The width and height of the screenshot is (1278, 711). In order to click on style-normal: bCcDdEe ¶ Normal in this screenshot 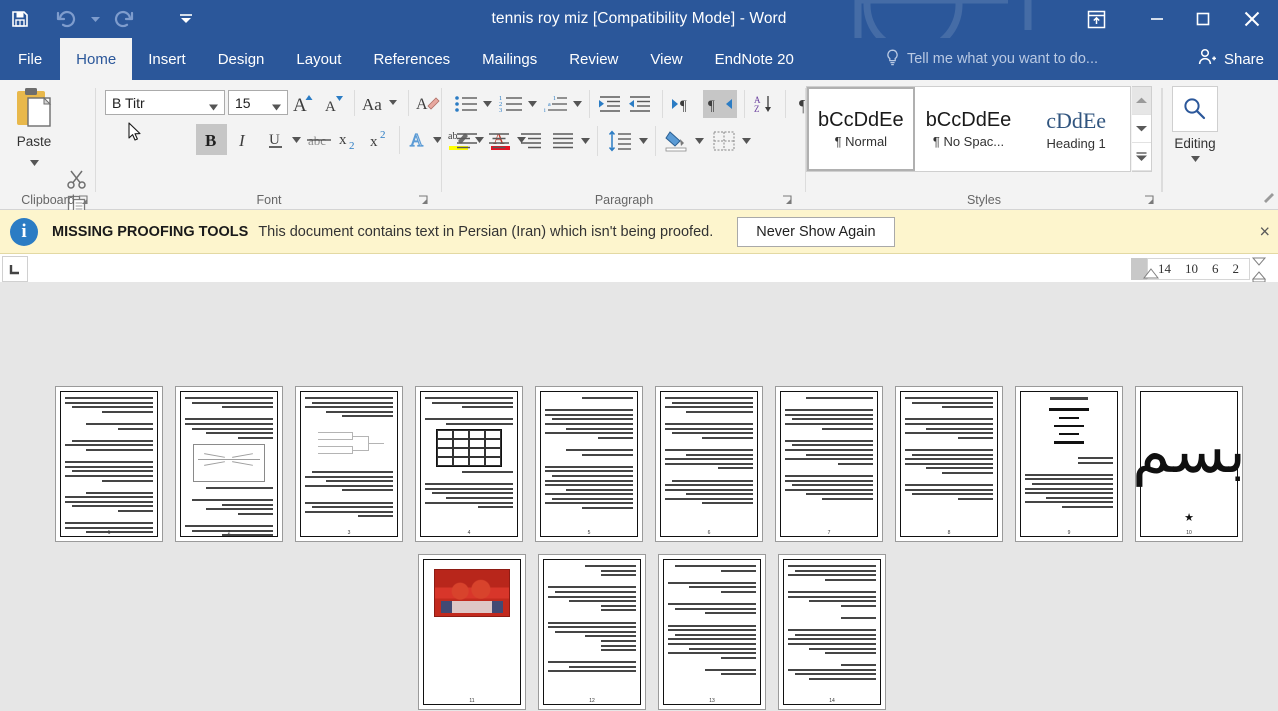, I will do `click(861, 129)`.